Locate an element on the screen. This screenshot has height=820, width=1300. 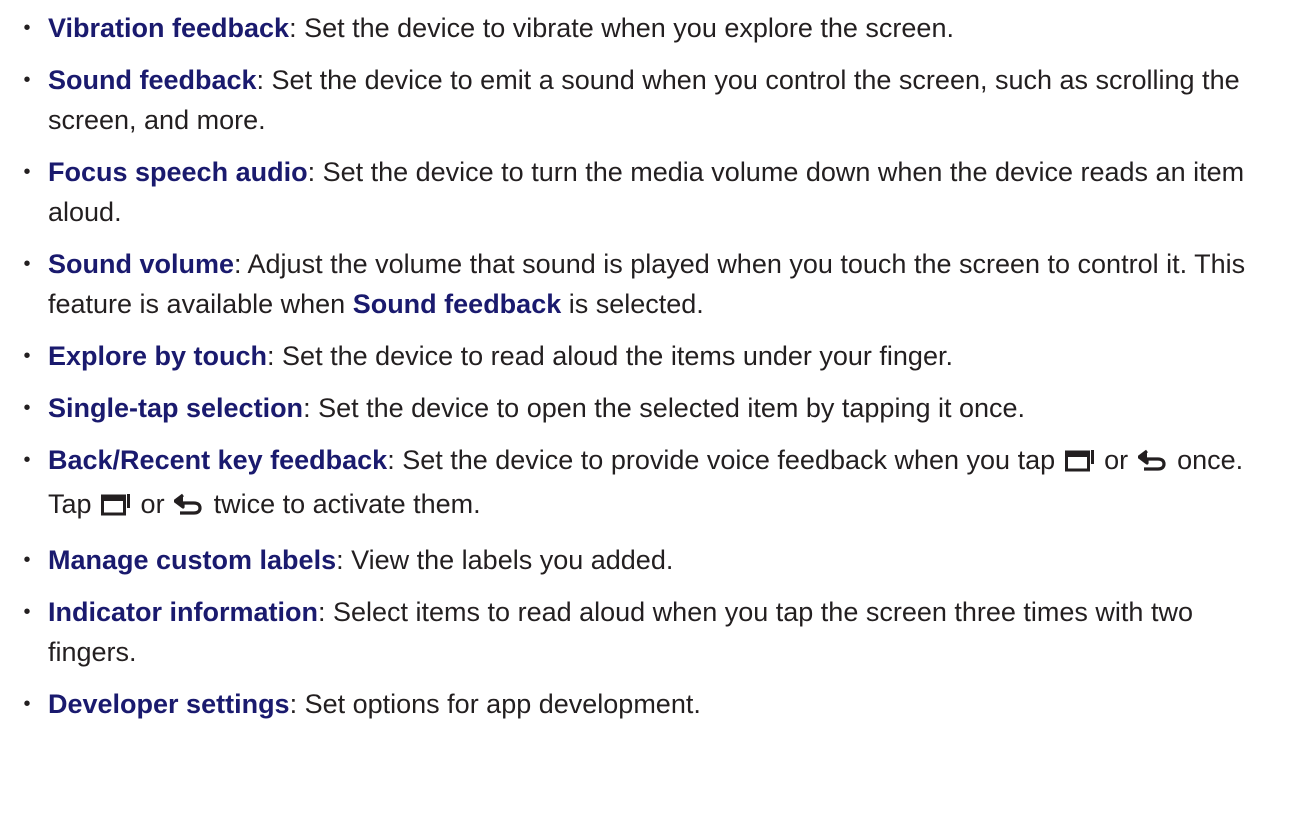
description-part-4: or is located at coordinates (153, 504).